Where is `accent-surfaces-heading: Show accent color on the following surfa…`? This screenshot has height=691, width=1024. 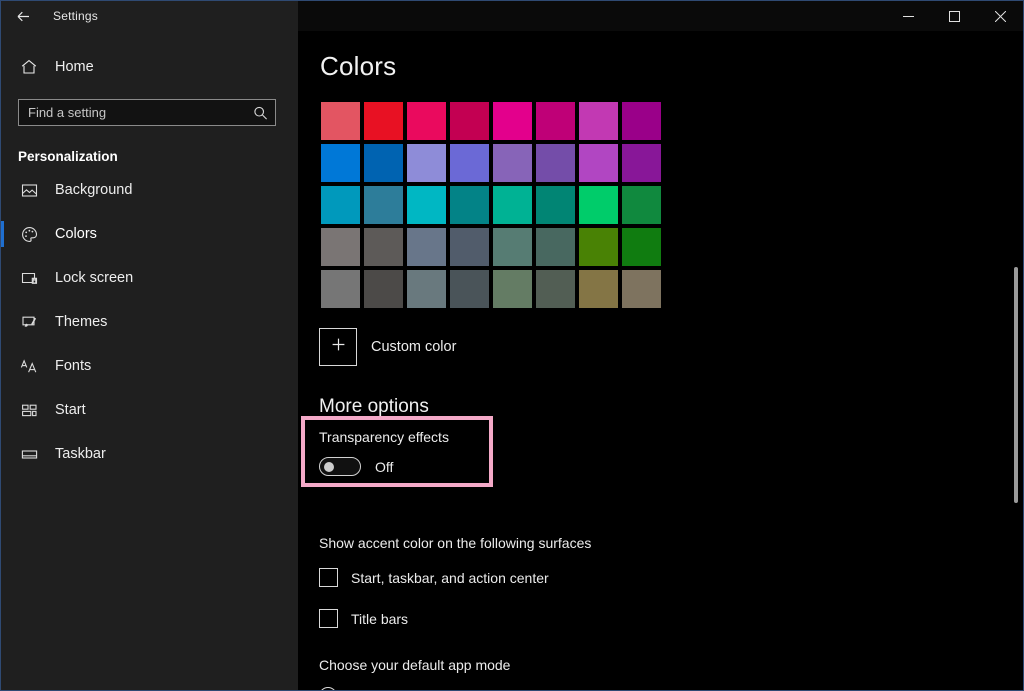
accent-surfaces-heading: Show accent color on the following surfa… is located at coordinates (455, 543).